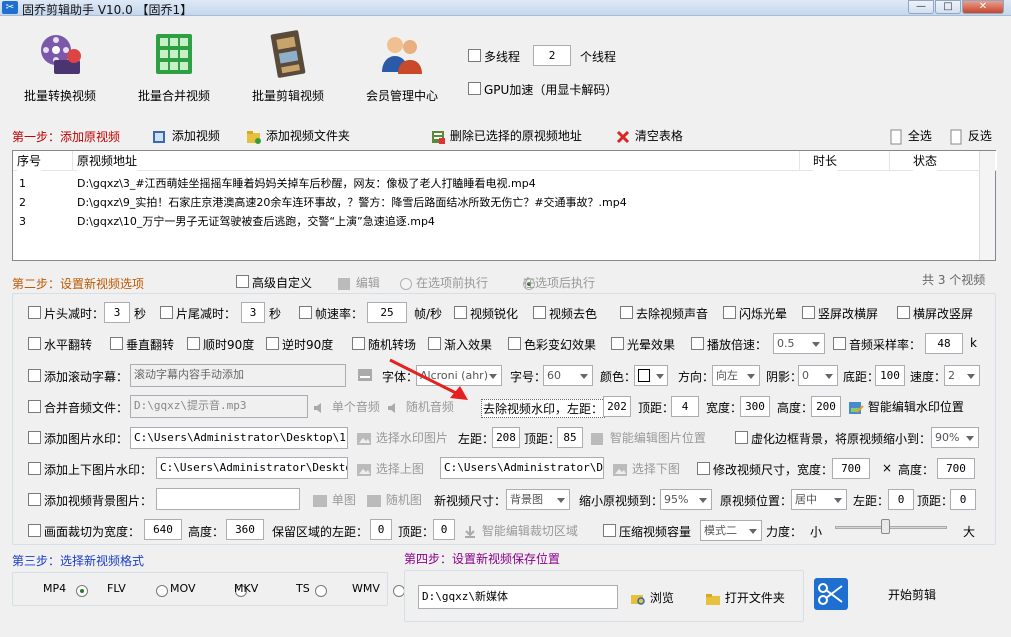 The height and width of the screenshot is (637, 1011). What do you see at coordinates (906, 407) in the screenshot?
I see `smart-watermark-button: 智能编辑水印位置` at bounding box center [906, 407].